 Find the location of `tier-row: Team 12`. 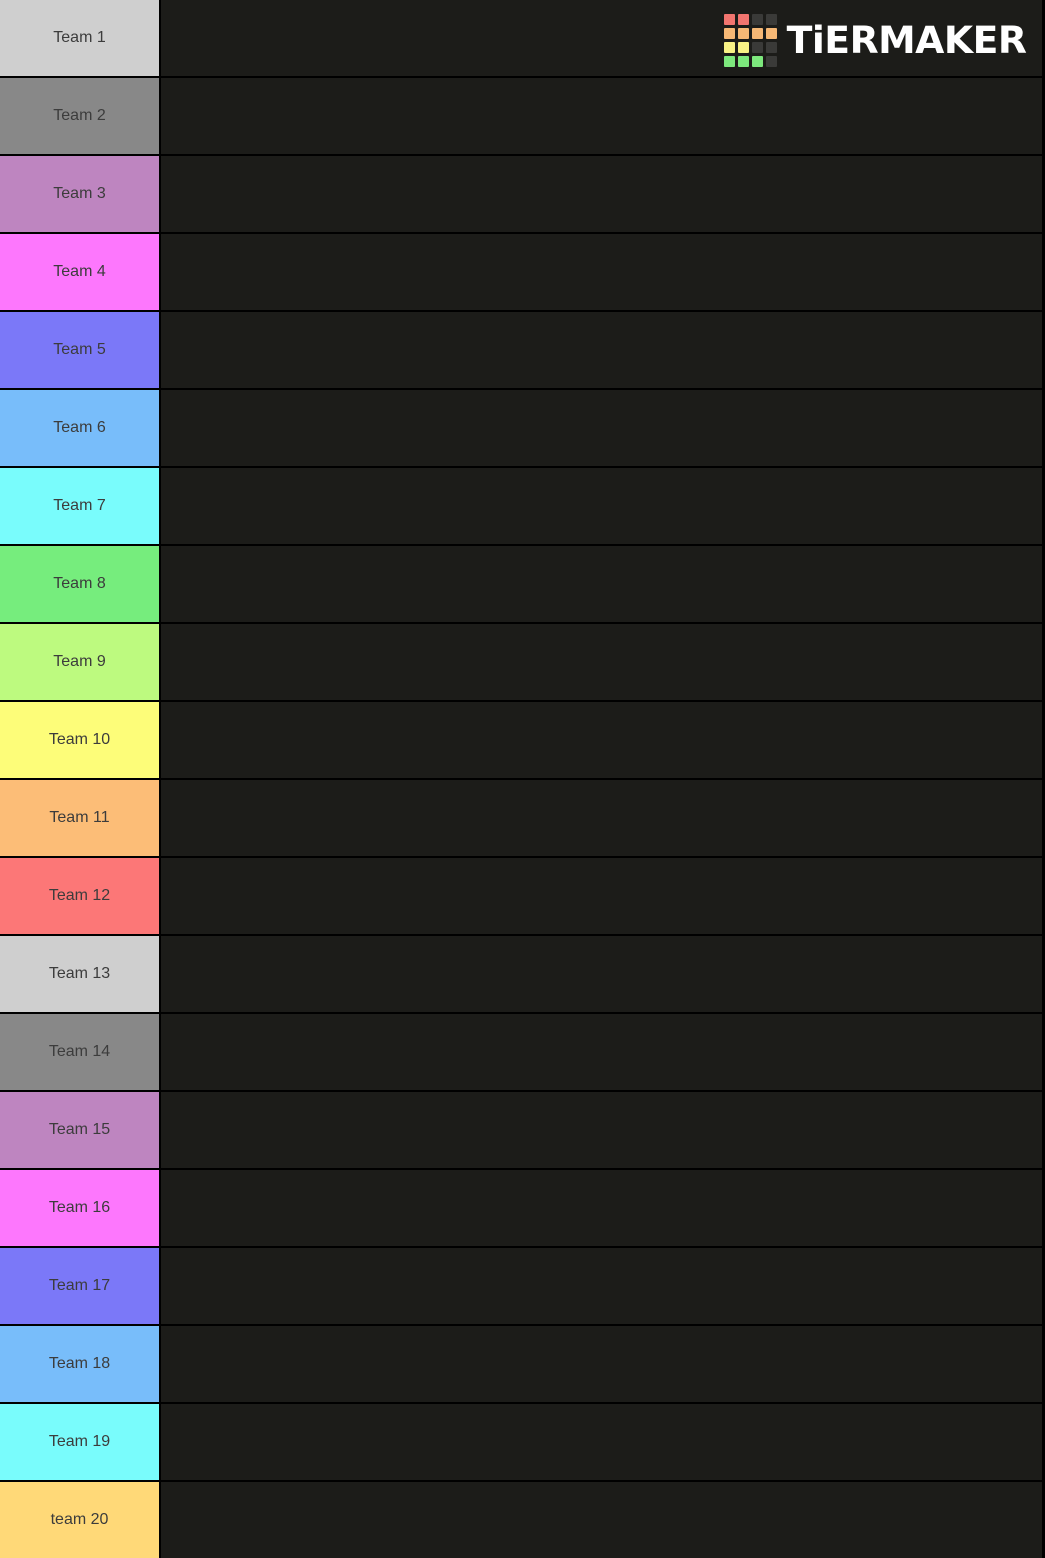

tier-row: Team 12 is located at coordinates (522, 897).